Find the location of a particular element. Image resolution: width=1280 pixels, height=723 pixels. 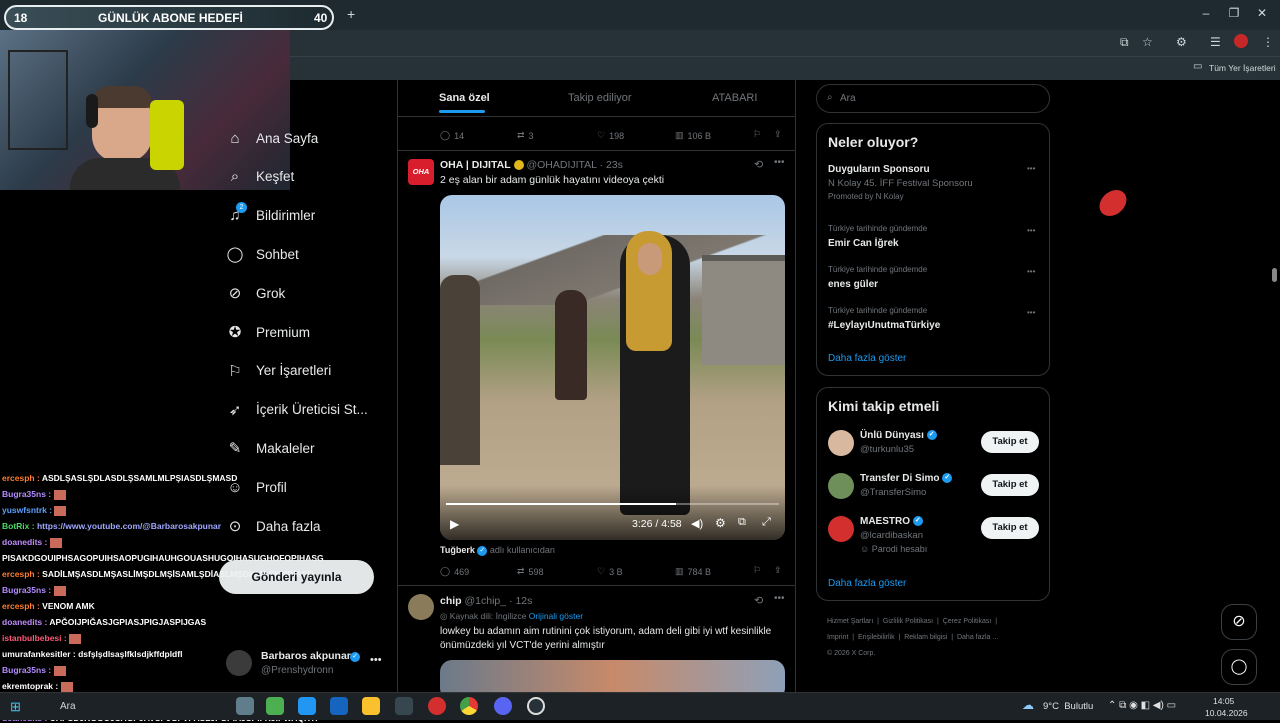

reply-count: ◯ 14 is located at coordinates (452, 135).